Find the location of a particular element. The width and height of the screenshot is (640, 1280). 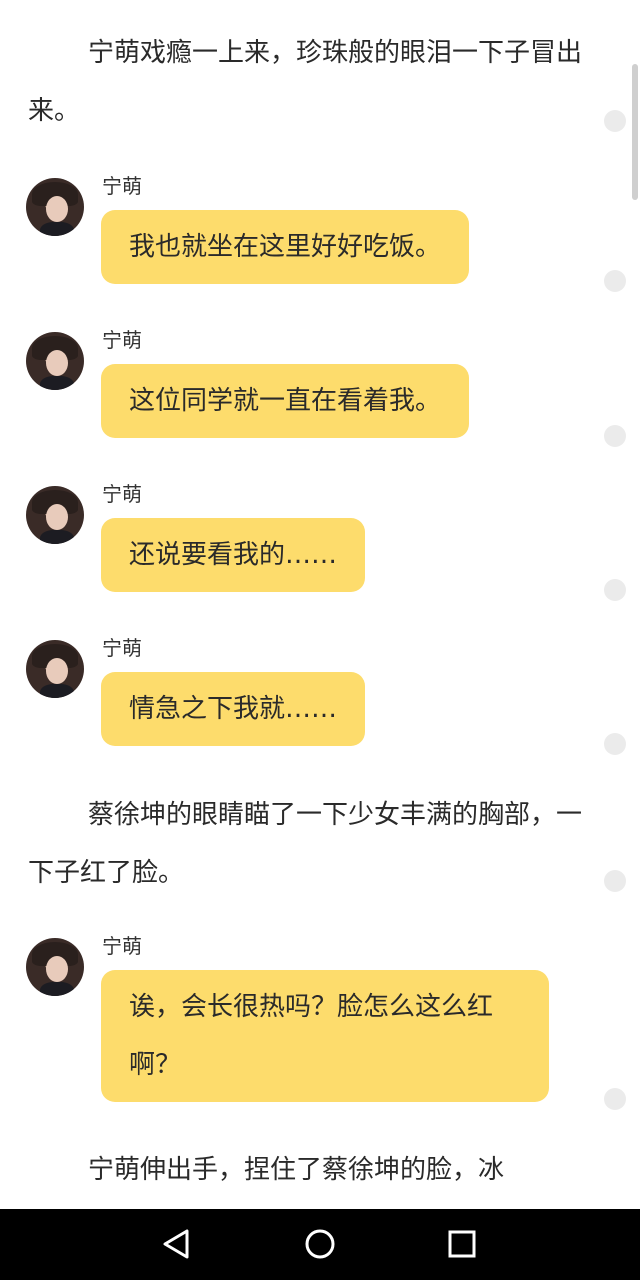

recent-square-icon is located at coordinates (462, 1244).